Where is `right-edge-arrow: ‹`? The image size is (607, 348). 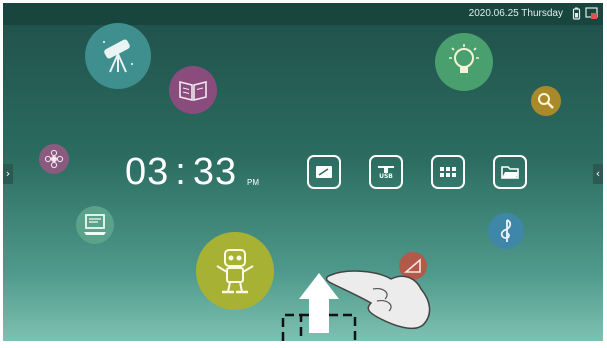 right-edge-arrow: ‹ is located at coordinates (598, 174).